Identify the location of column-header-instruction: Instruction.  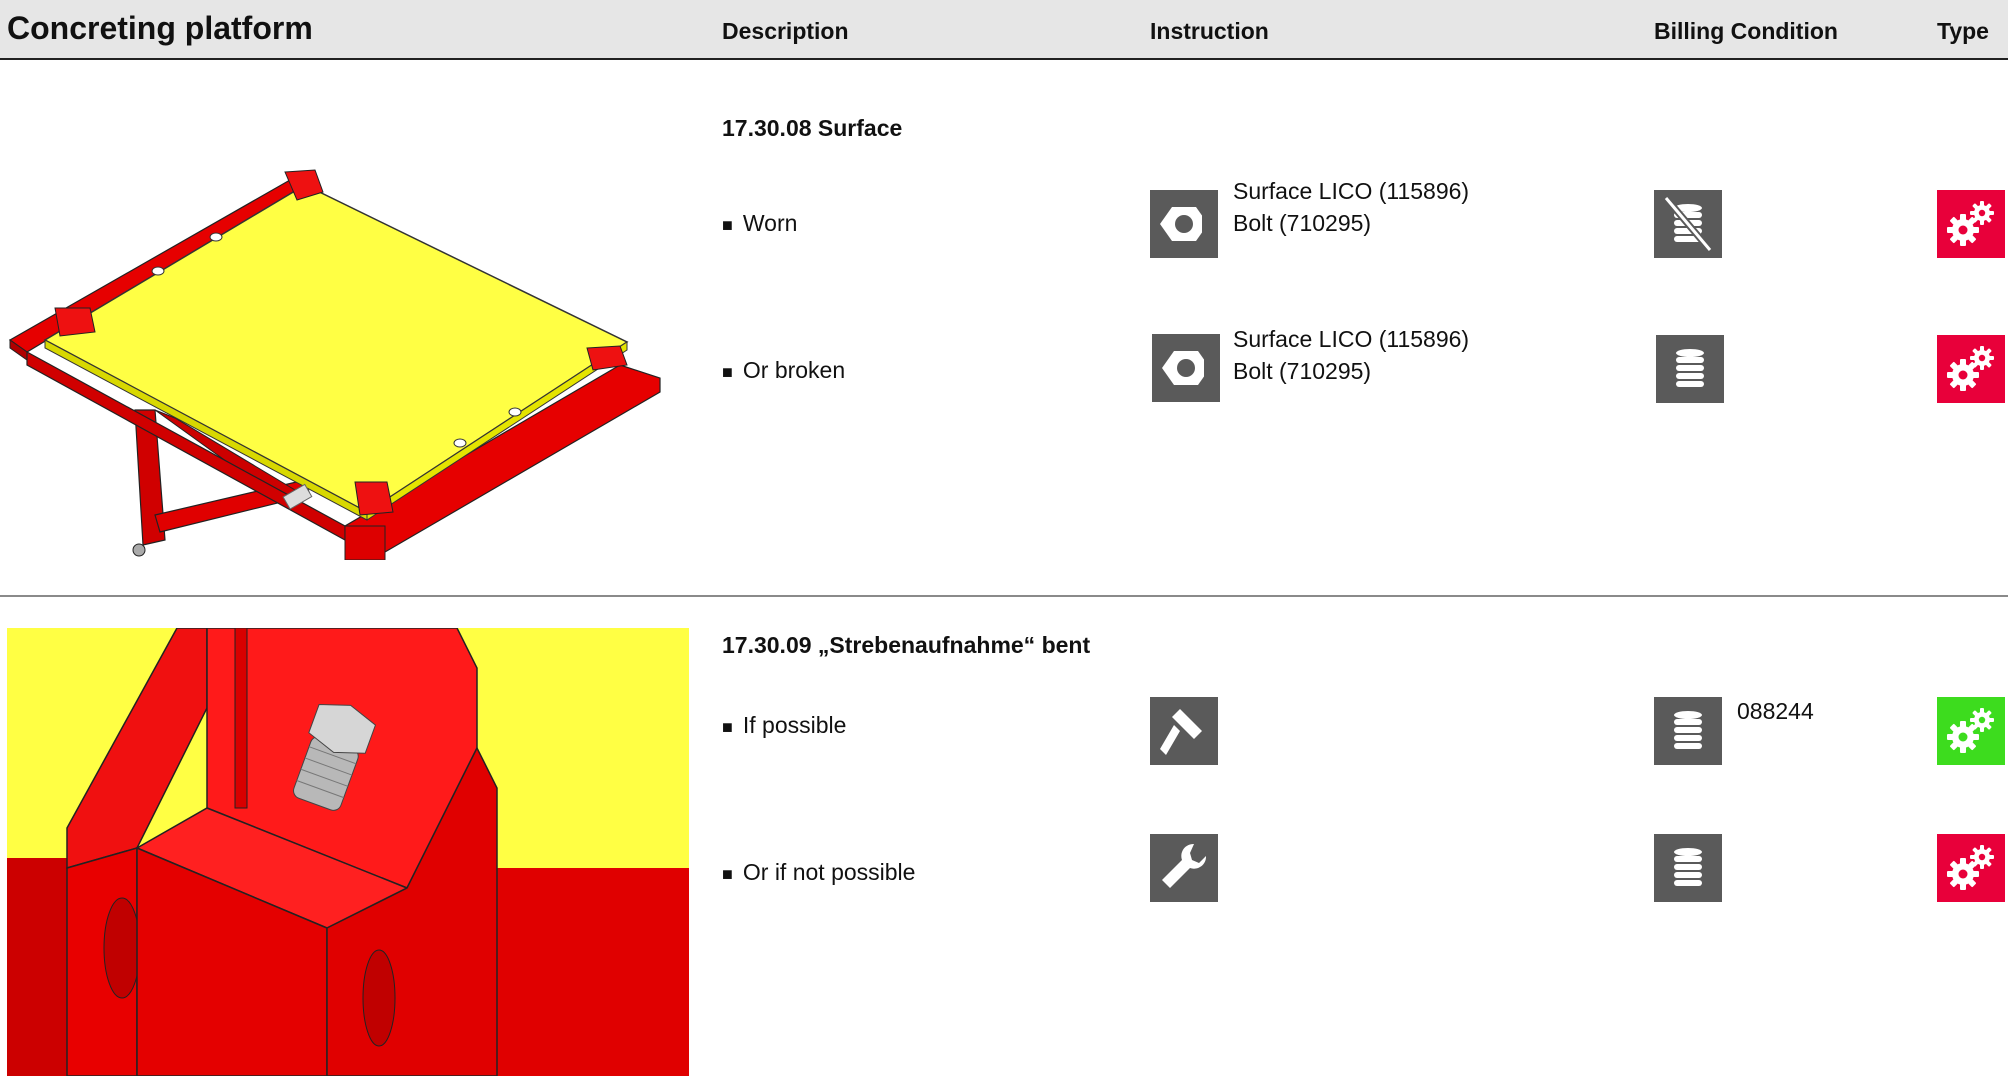
(1209, 31).